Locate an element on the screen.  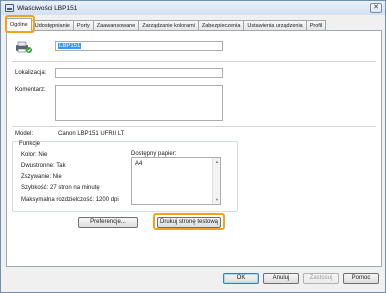
paper-item: A4 is located at coordinates (138, 164).